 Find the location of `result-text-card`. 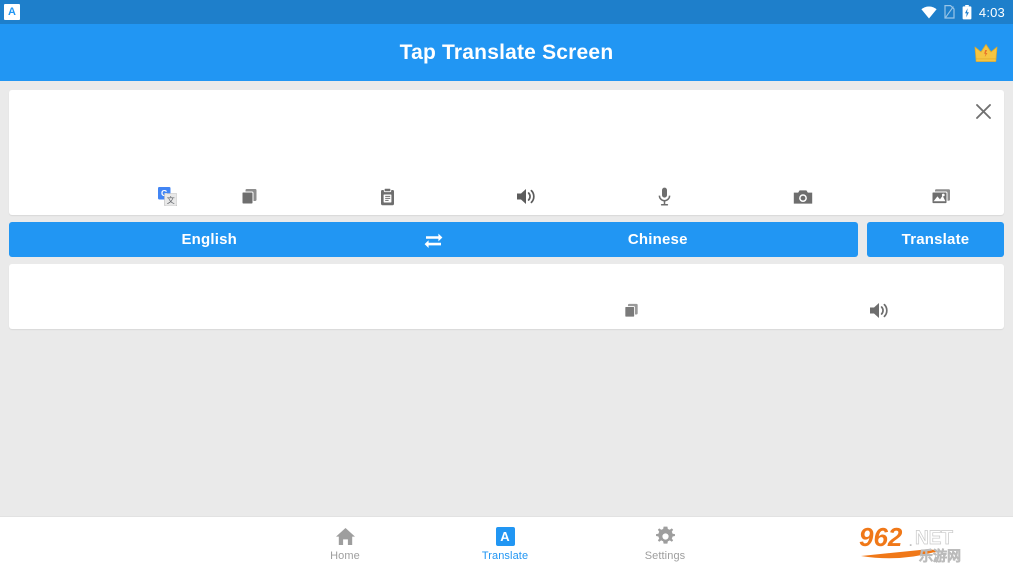

result-text-card is located at coordinates (506, 296).